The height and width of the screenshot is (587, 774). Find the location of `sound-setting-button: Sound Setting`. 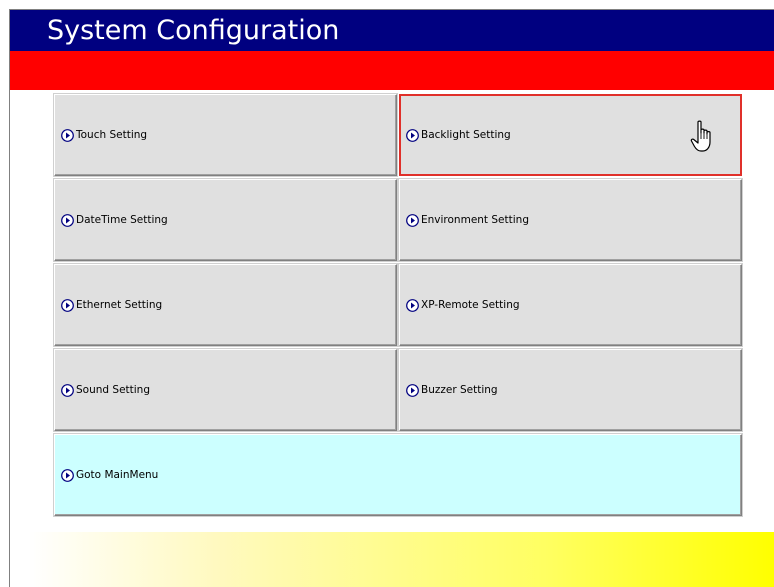

sound-setting-button: Sound Setting is located at coordinates (225, 390).